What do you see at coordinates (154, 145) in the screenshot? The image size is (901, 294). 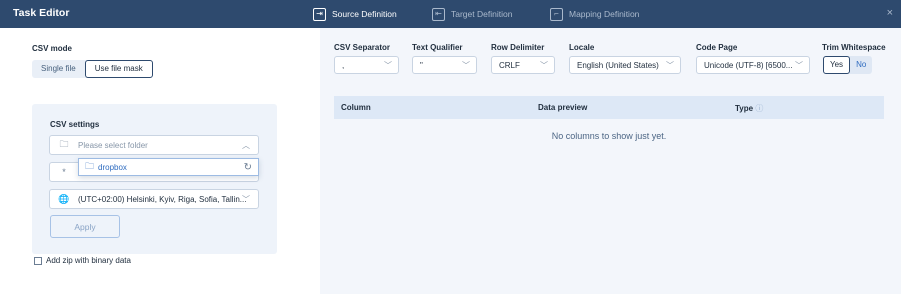 I see `folder-select: 🗀 Please select folder ︿` at bounding box center [154, 145].